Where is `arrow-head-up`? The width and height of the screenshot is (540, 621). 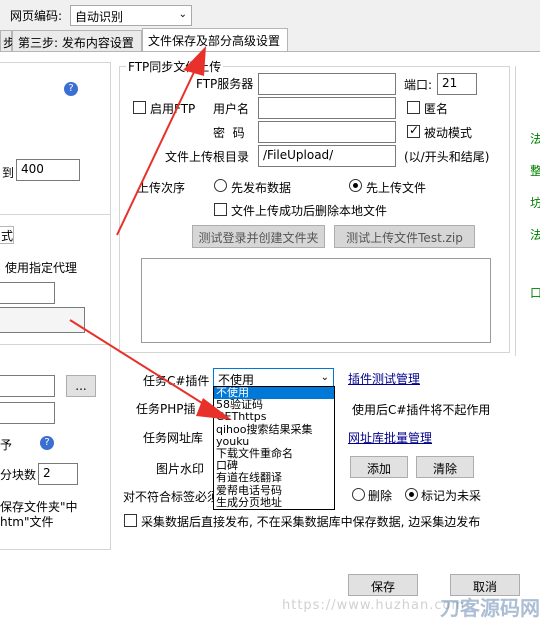
arrow-head-up is located at coordinates (194, 61).